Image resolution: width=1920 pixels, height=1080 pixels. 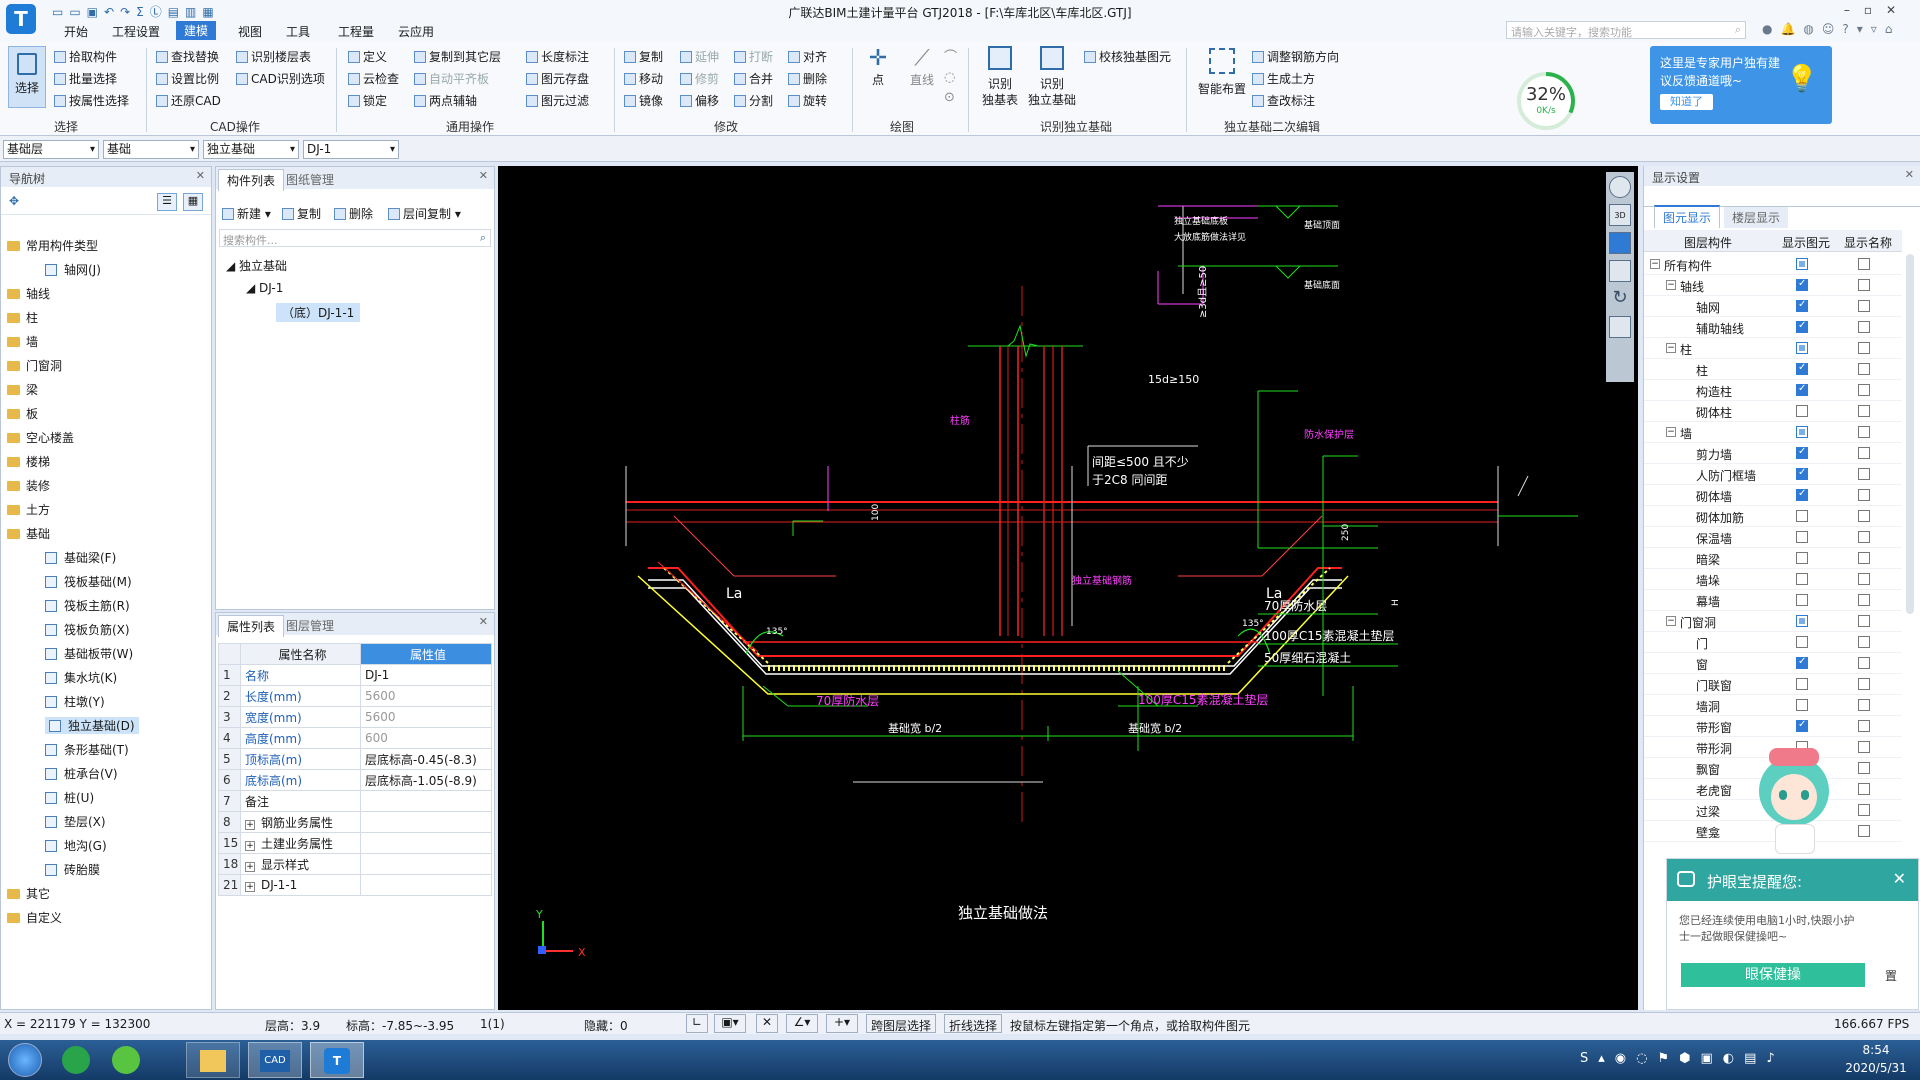 I want to click on cad-app-icon: CAD, so click(x=275, y=1060).